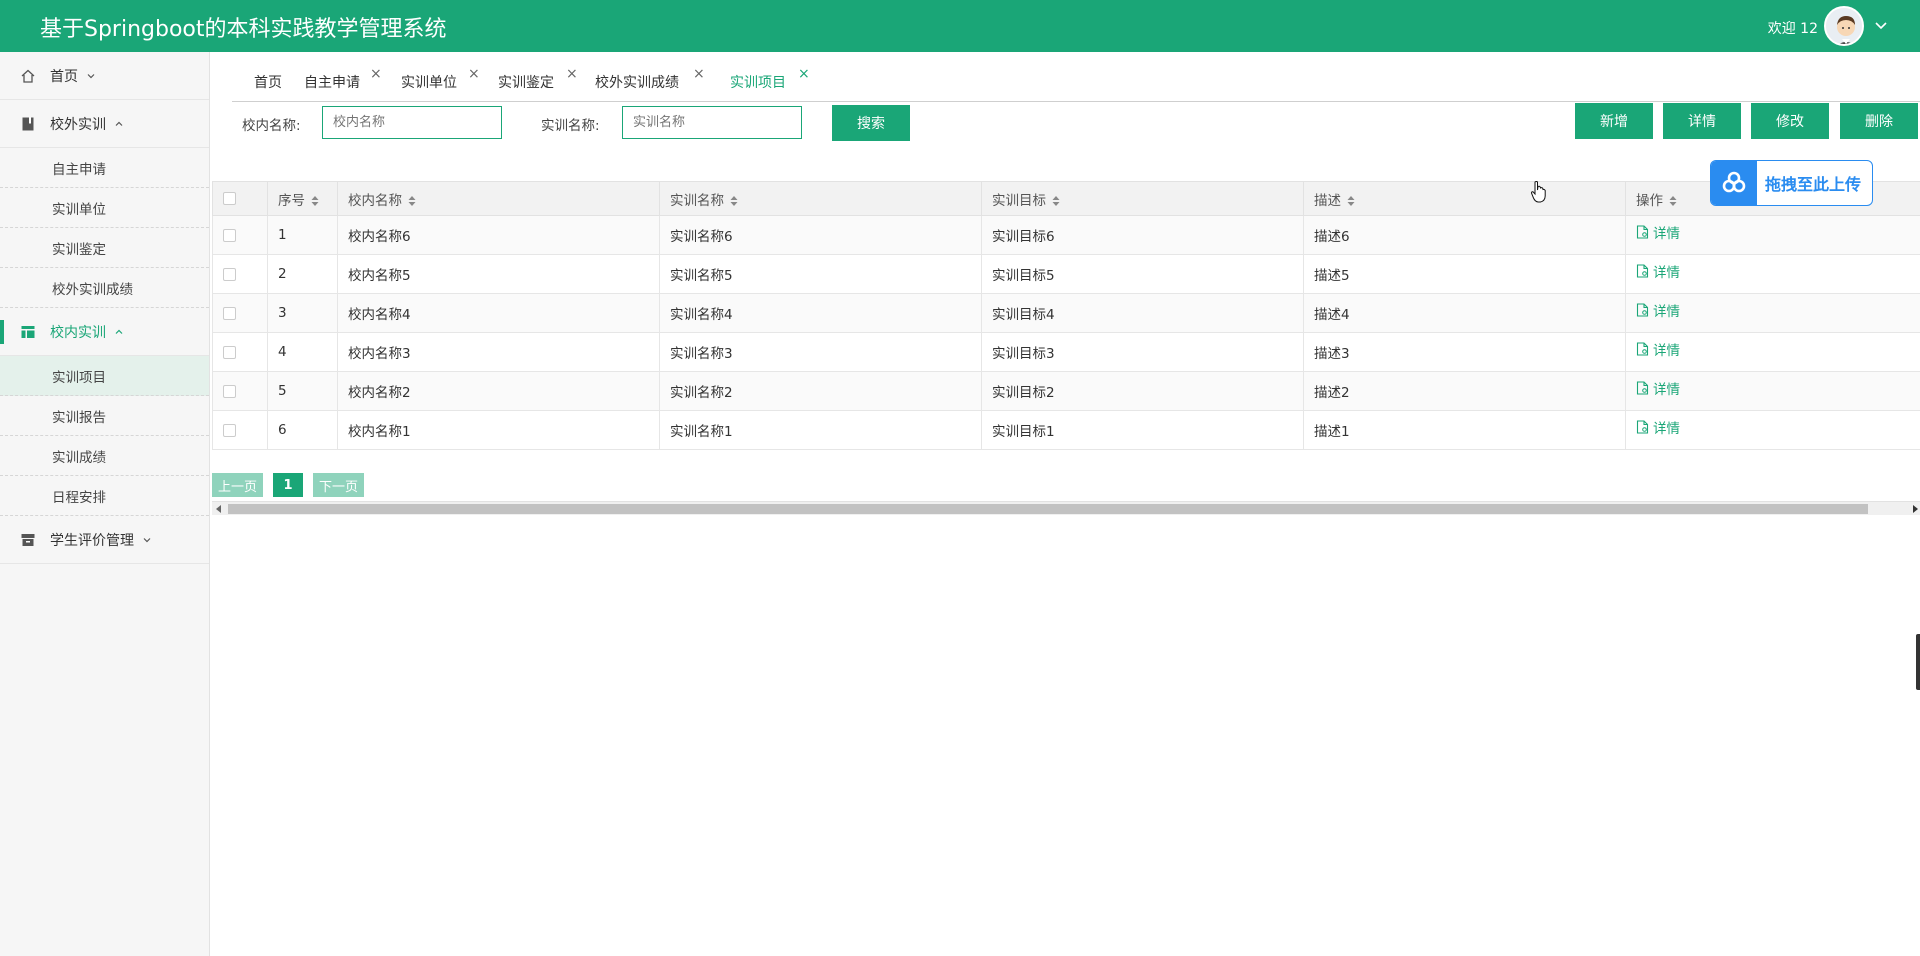 This screenshot has height=956, width=1920. I want to click on column-header: 序号, so click(302, 198).